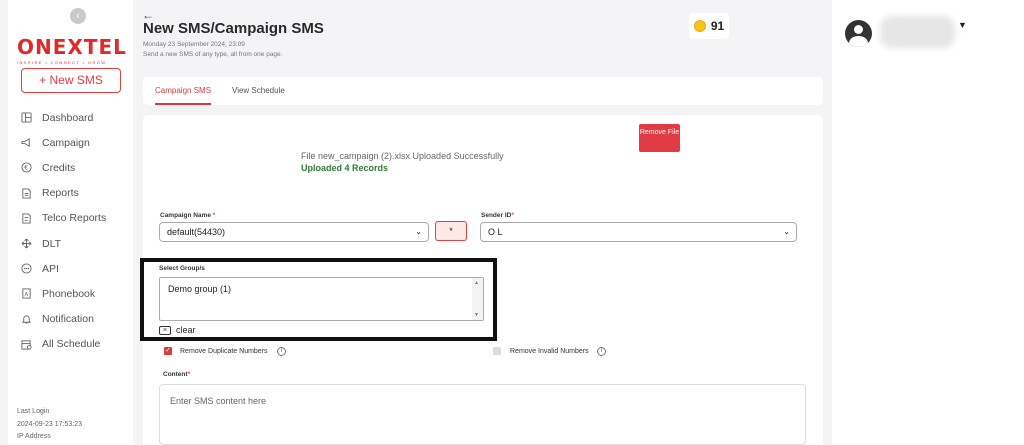 Image resolution: width=1024 pixels, height=445 pixels. What do you see at coordinates (33, 411) in the screenshot?
I see `last-login-label: Last Login` at bounding box center [33, 411].